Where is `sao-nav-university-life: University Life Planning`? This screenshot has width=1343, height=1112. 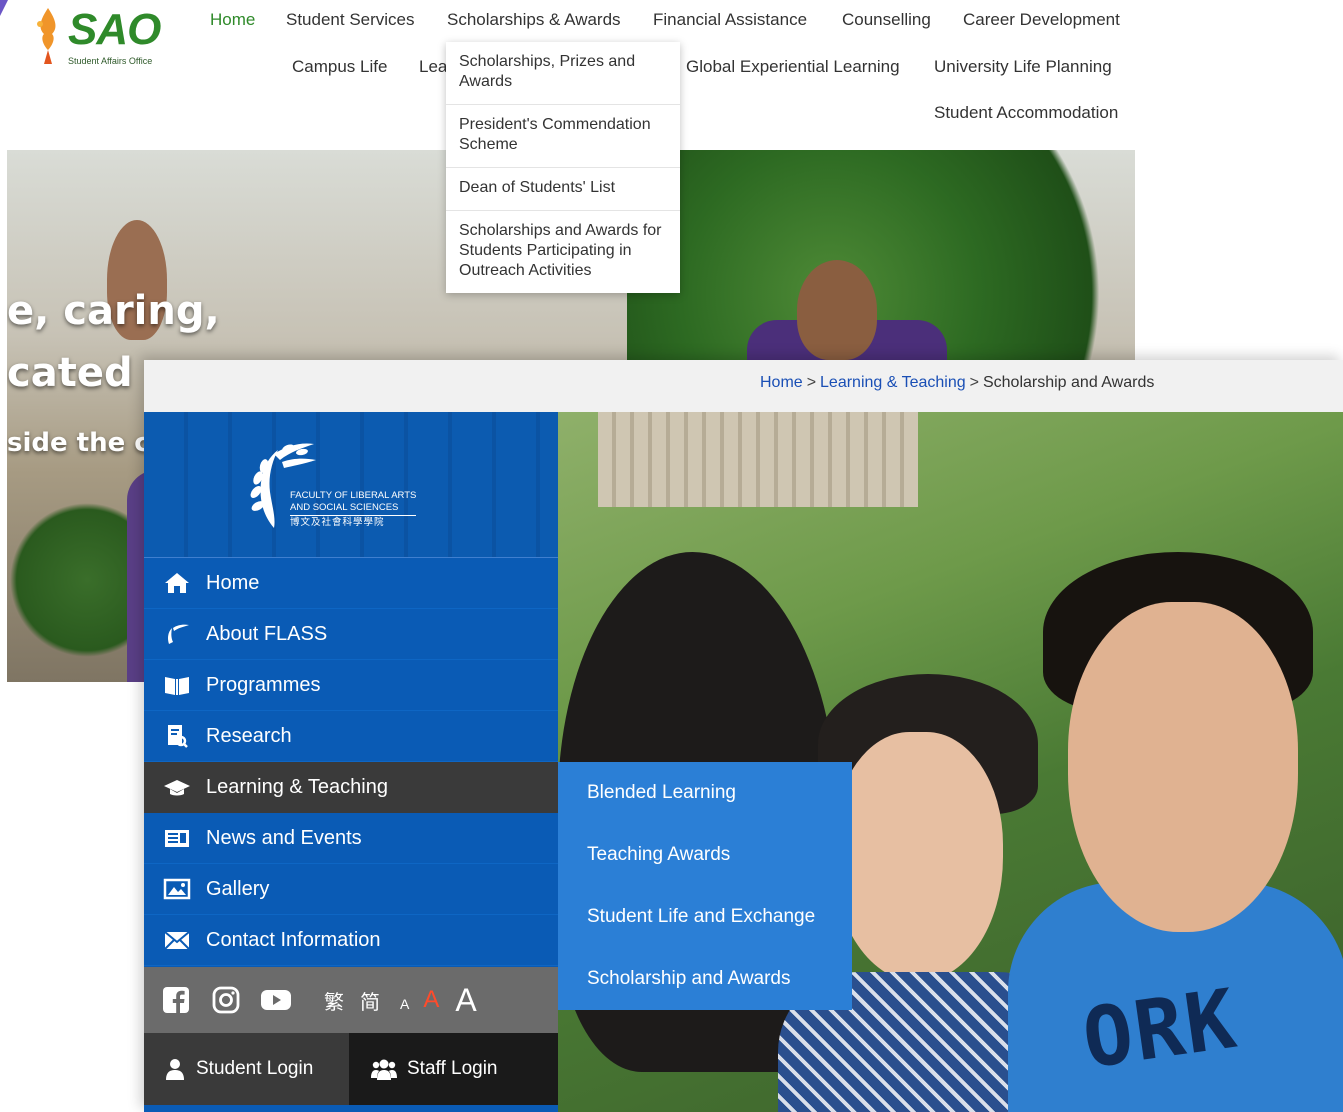
sao-nav-university-life: University Life Planning is located at coordinates (1023, 67).